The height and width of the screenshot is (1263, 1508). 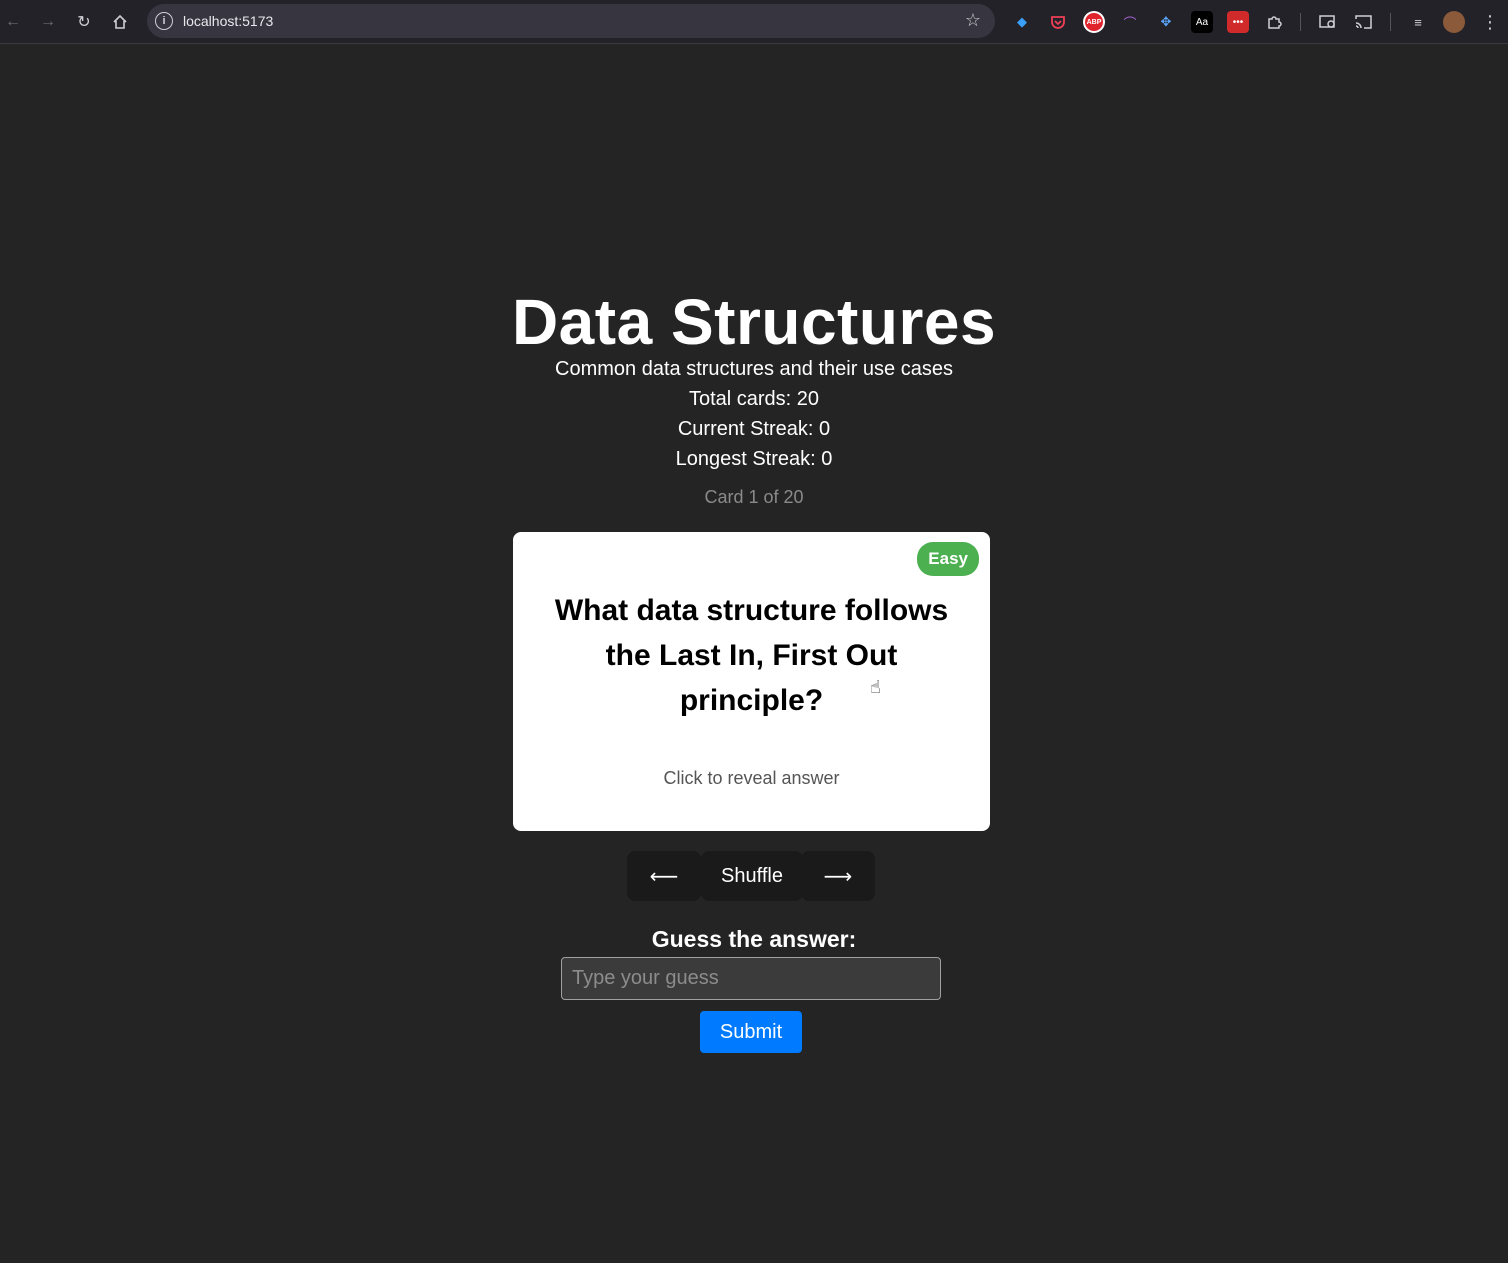 I want to click on previous-button: ⟵, so click(x=664, y=876).